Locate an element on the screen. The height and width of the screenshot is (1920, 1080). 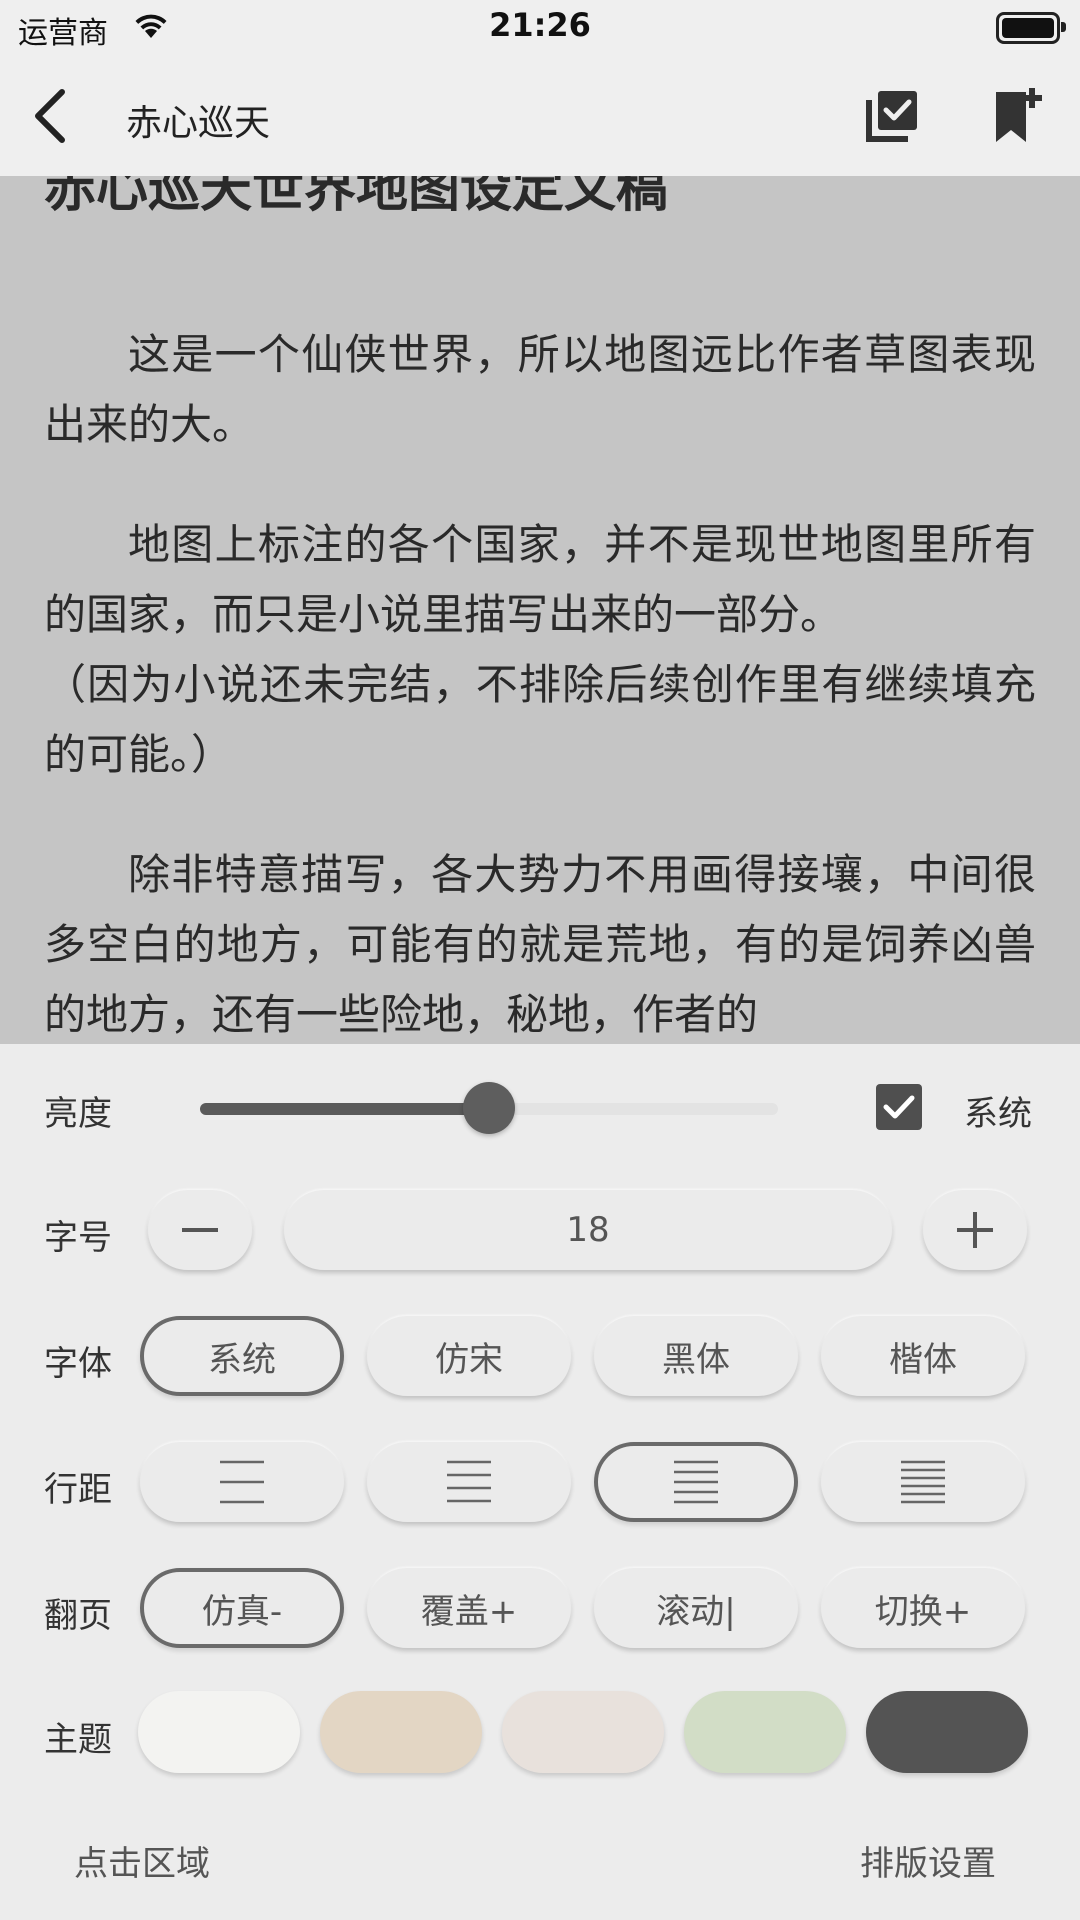
system-brightness-label: 系统 is located at coordinates (998, 1114).